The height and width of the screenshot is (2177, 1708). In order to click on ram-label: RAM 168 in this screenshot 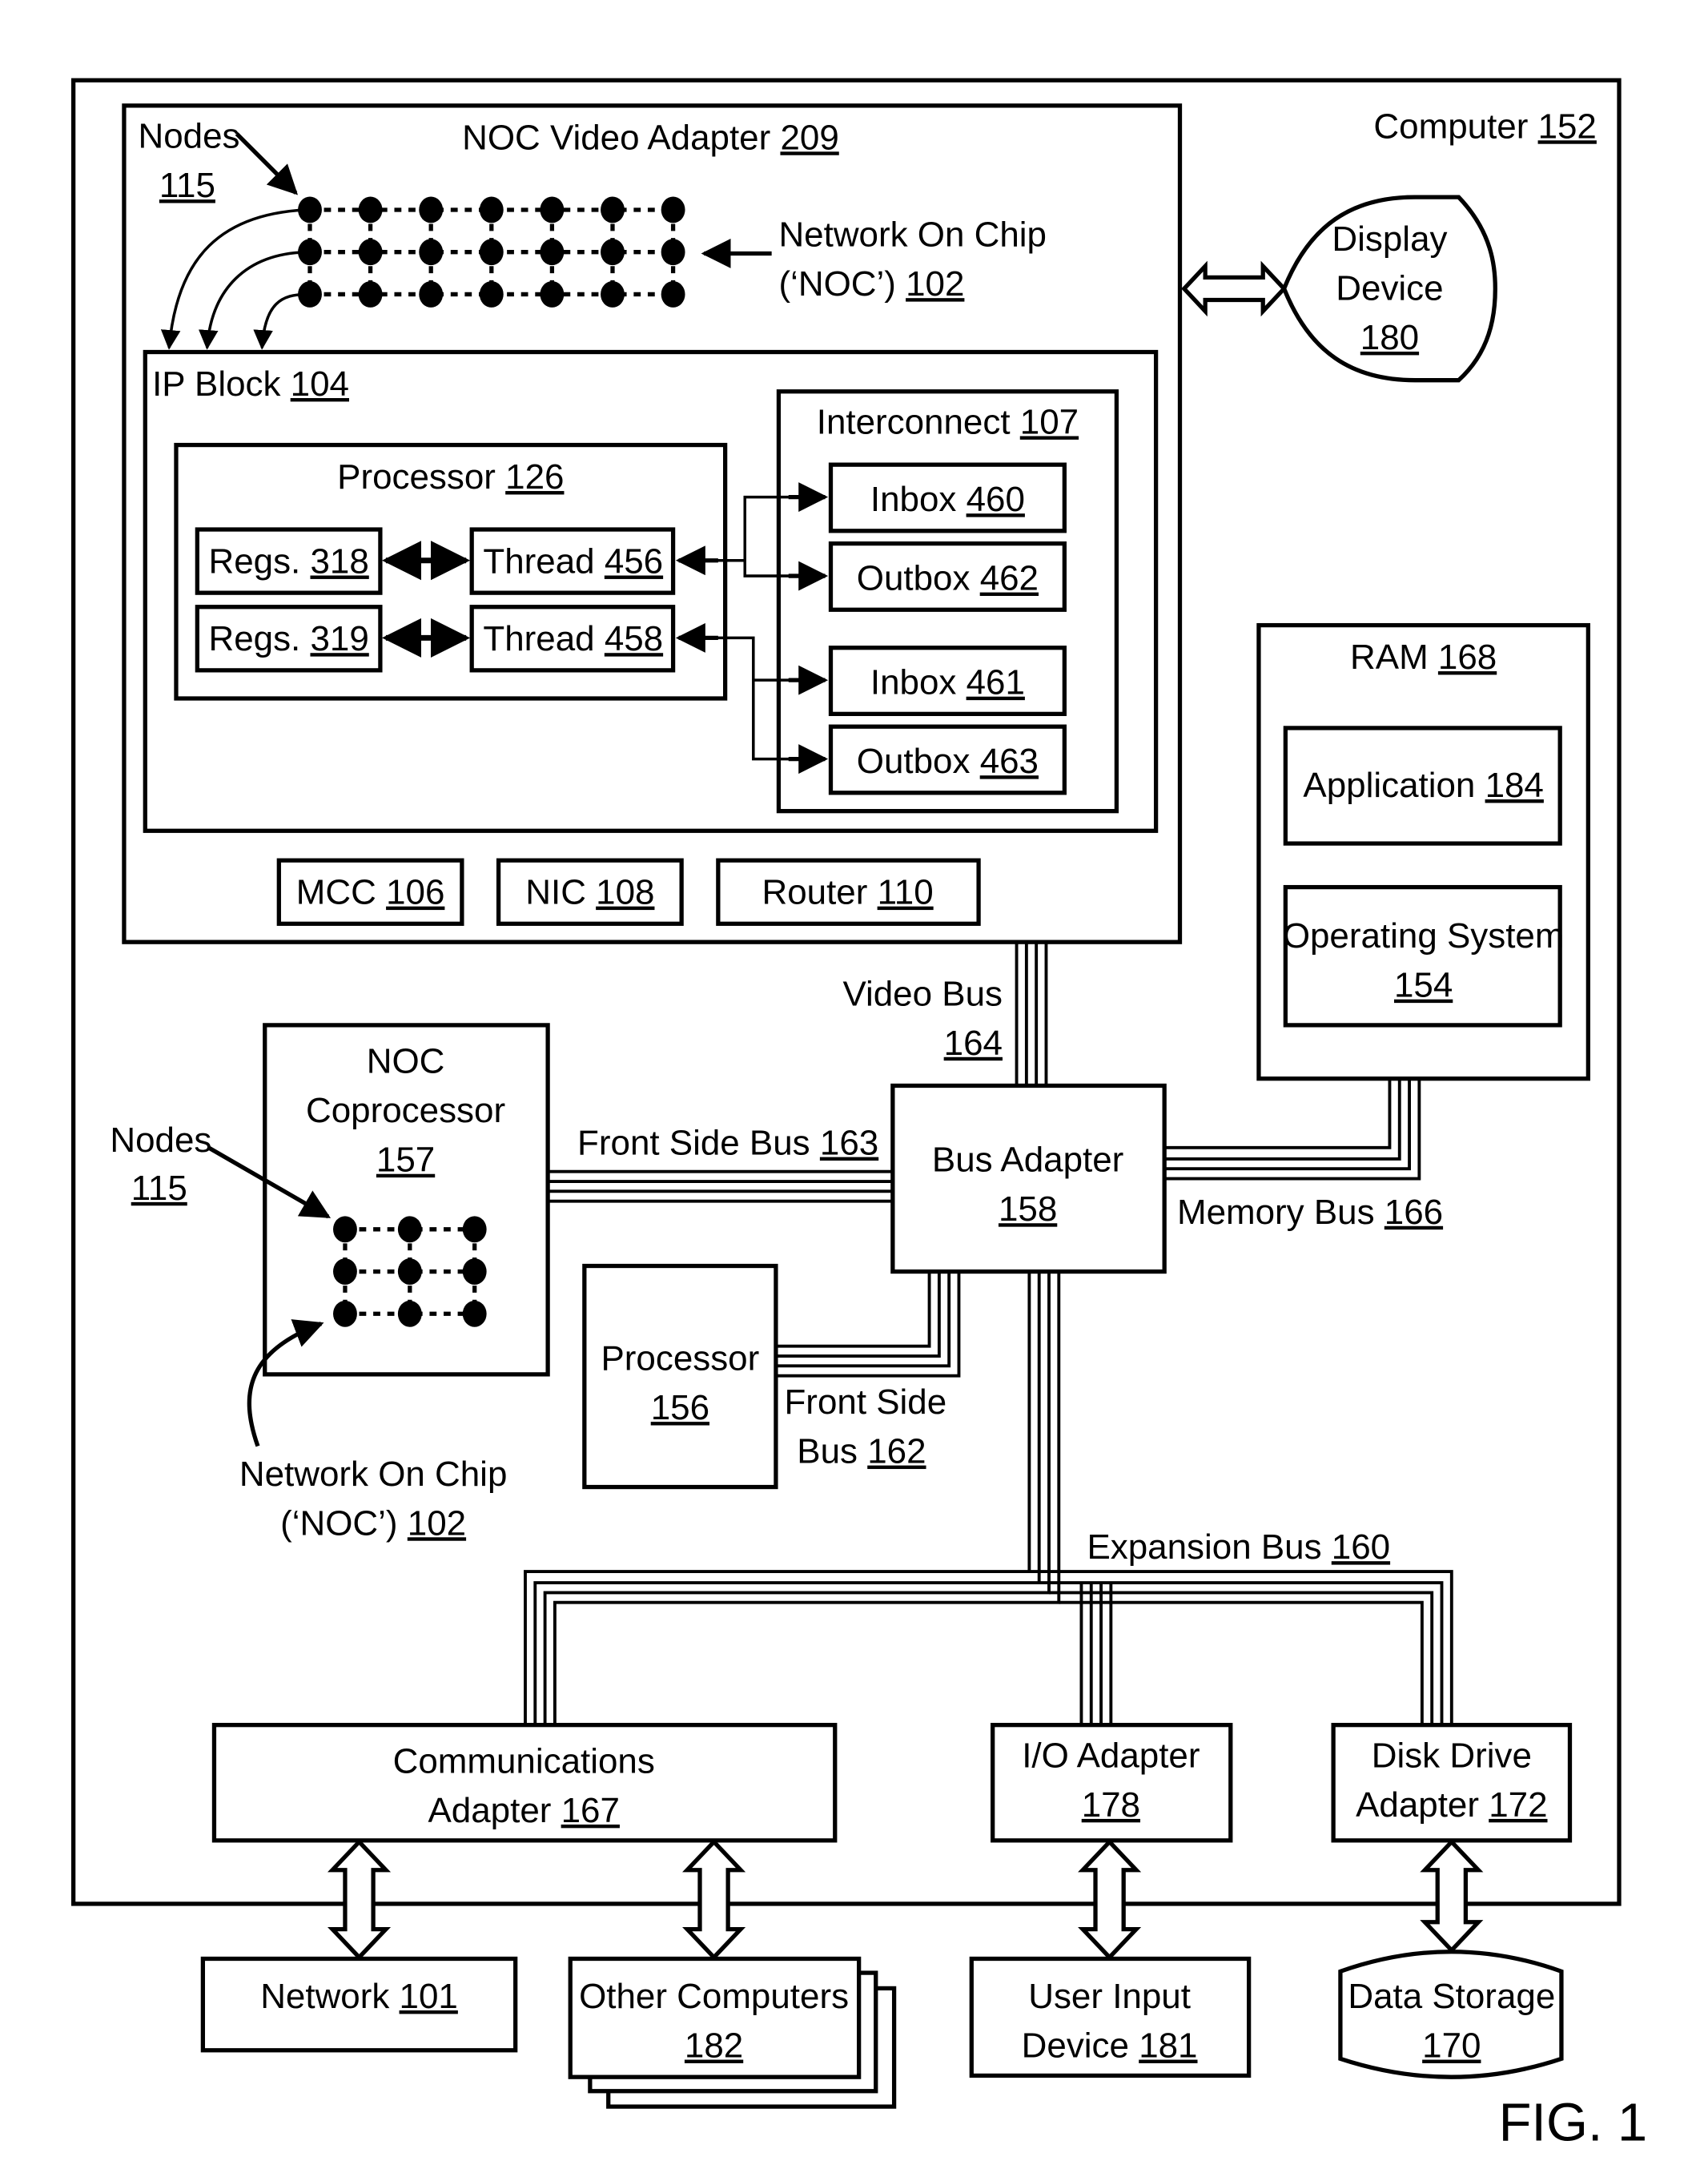, I will do `click(1424, 657)`.